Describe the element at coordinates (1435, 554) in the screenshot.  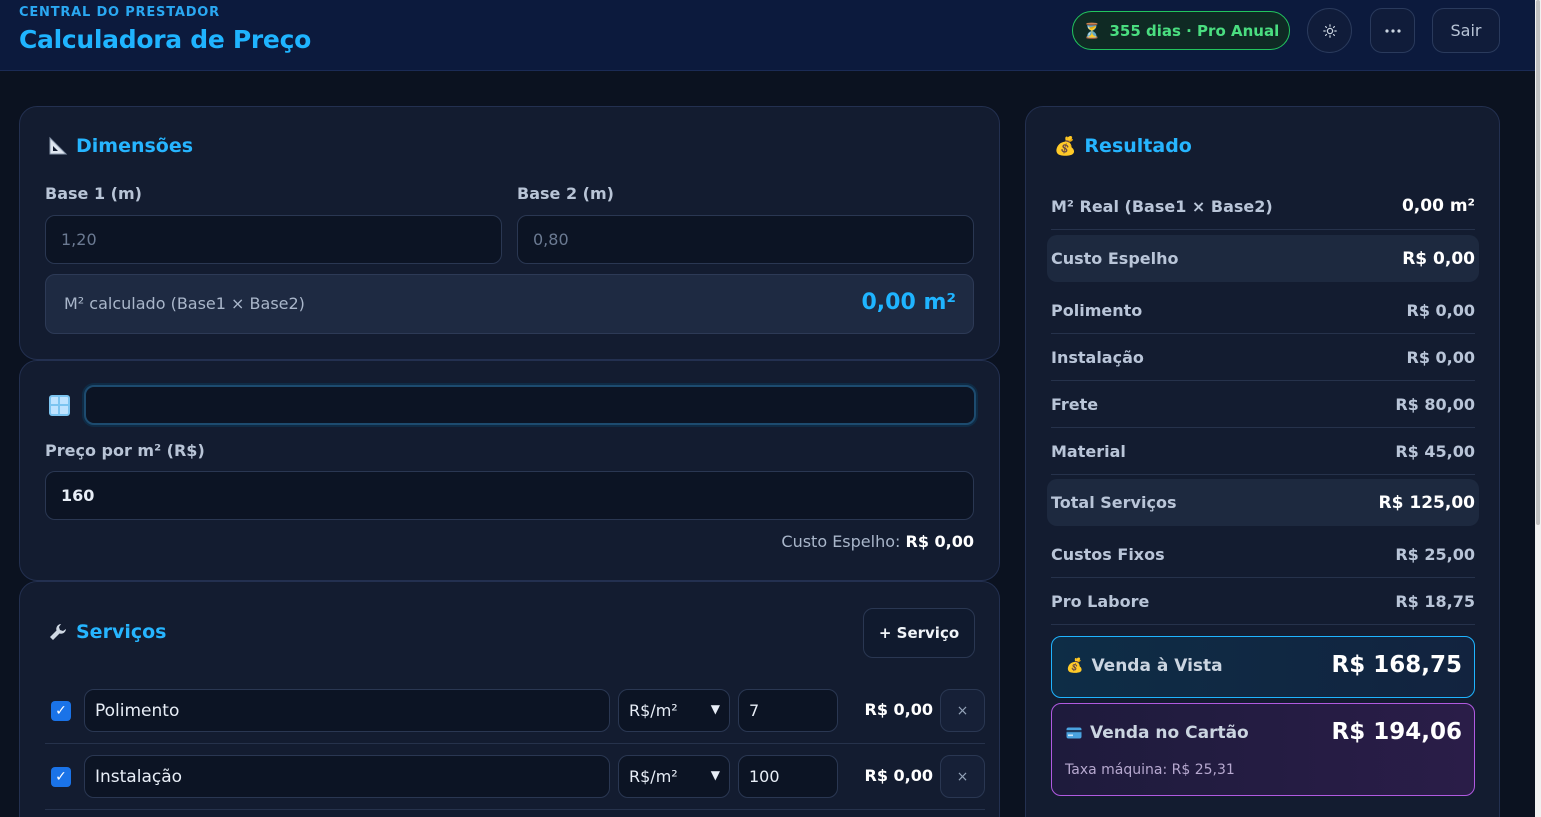
I see `result-row-value: R$ 25,00` at that location.